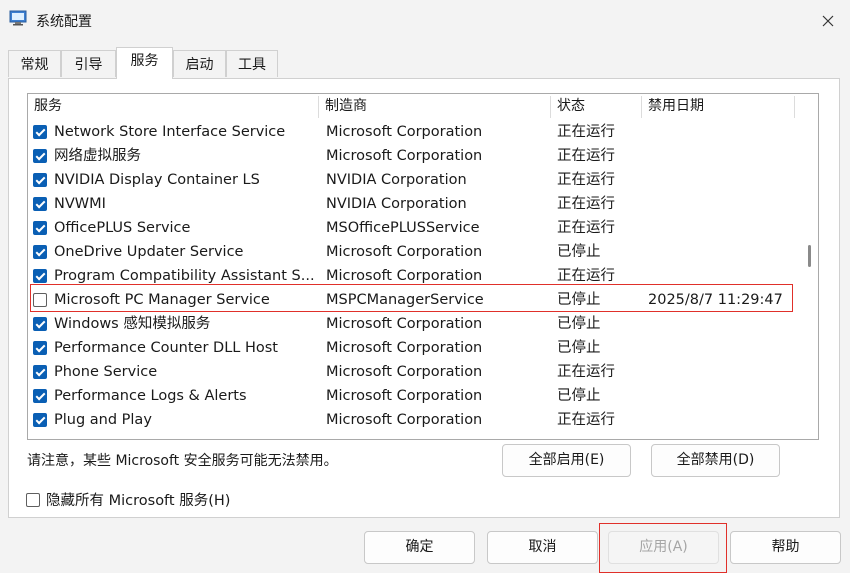 The image size is (850, 573). I want to click on tab-tools: 工具, so click(252, 63).